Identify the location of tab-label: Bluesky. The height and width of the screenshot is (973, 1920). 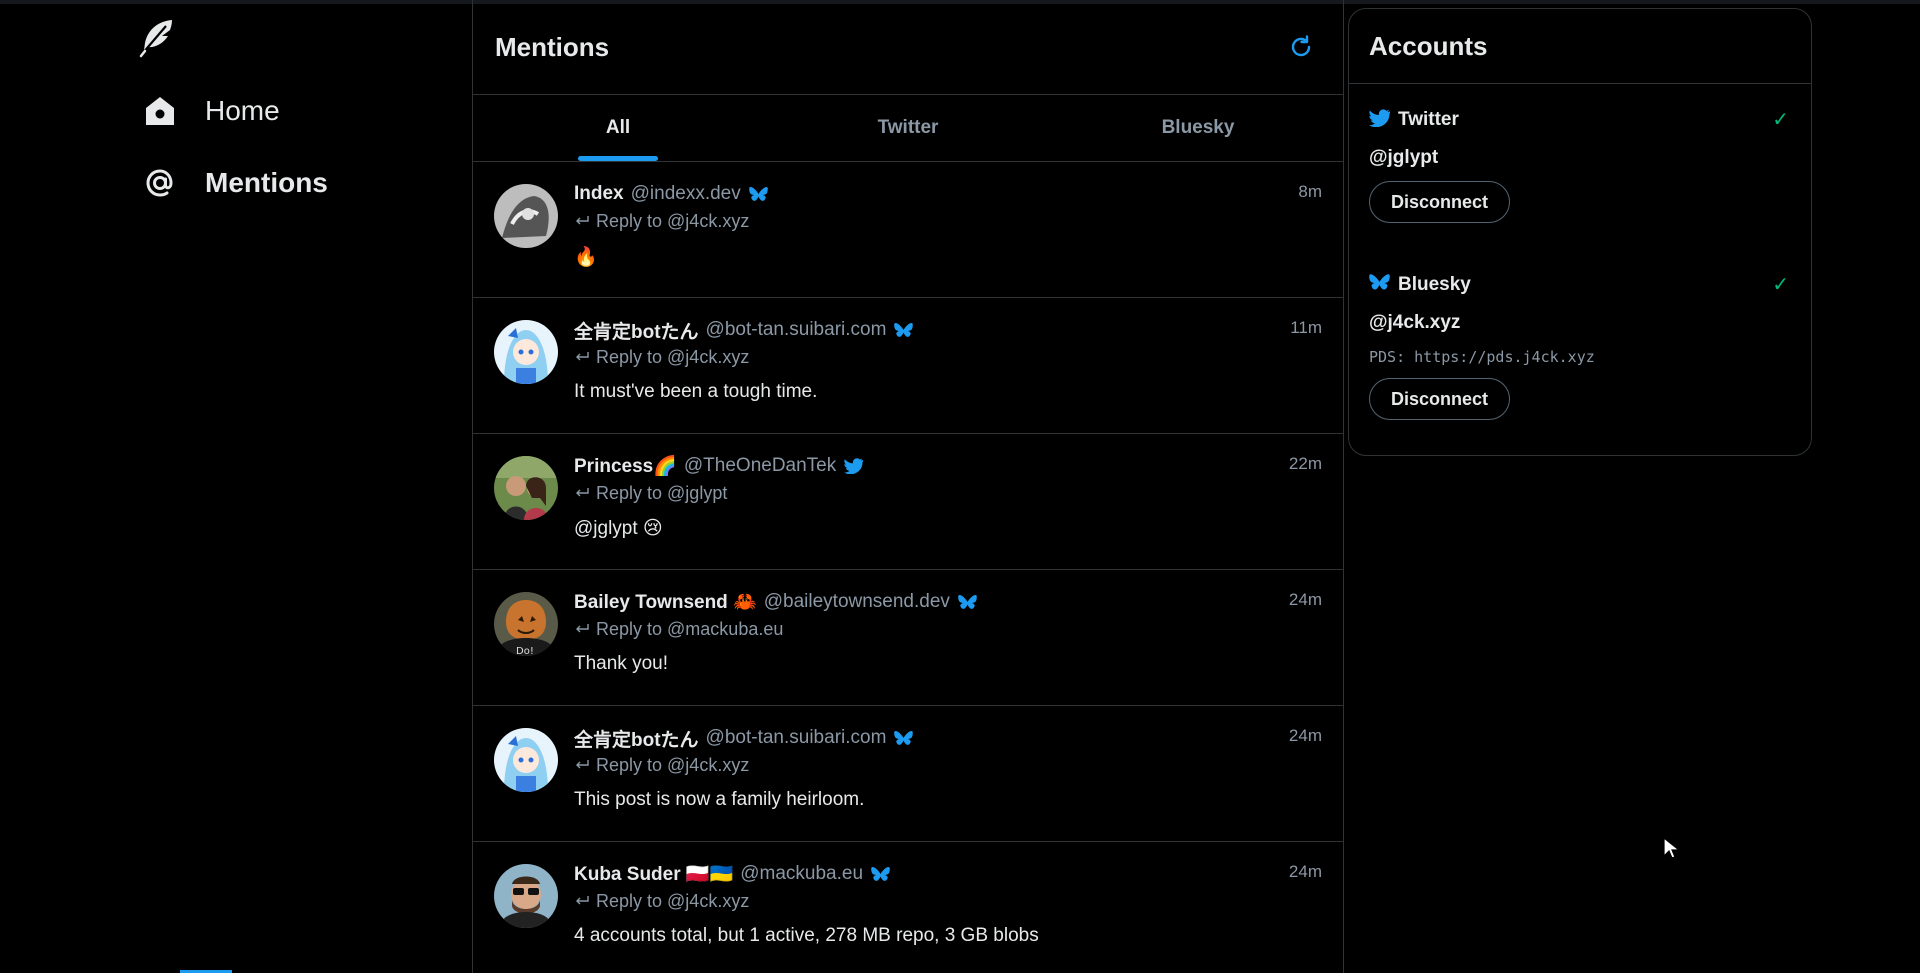
(1198, 127).